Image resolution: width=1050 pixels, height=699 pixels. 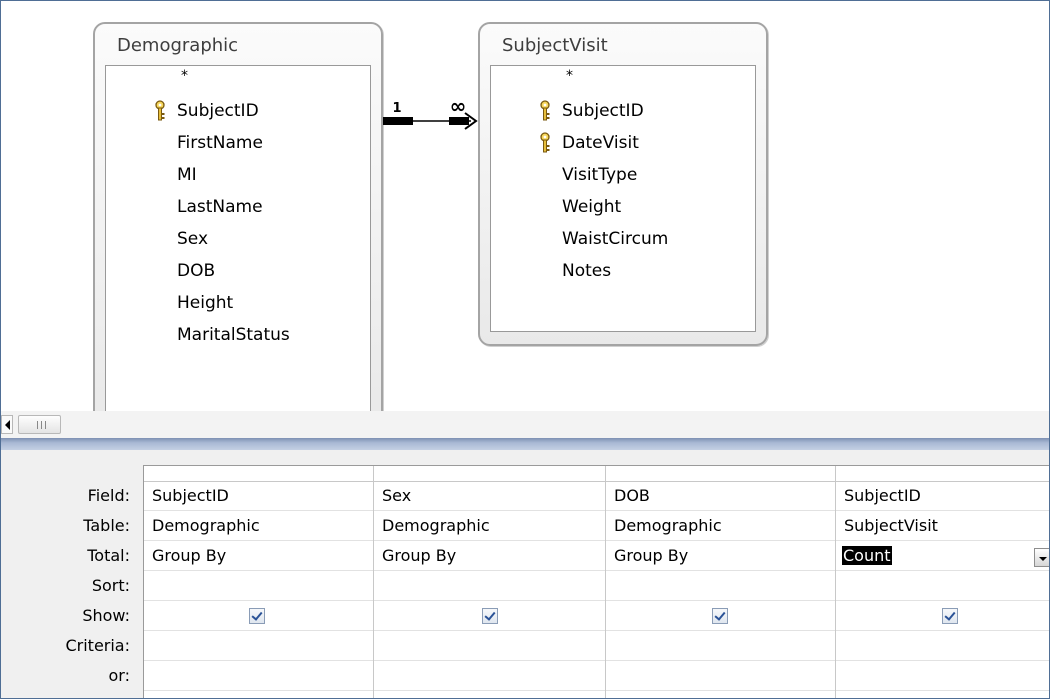 I want to click on scroll-left-arrow-icon, so click(x=7, y=424).